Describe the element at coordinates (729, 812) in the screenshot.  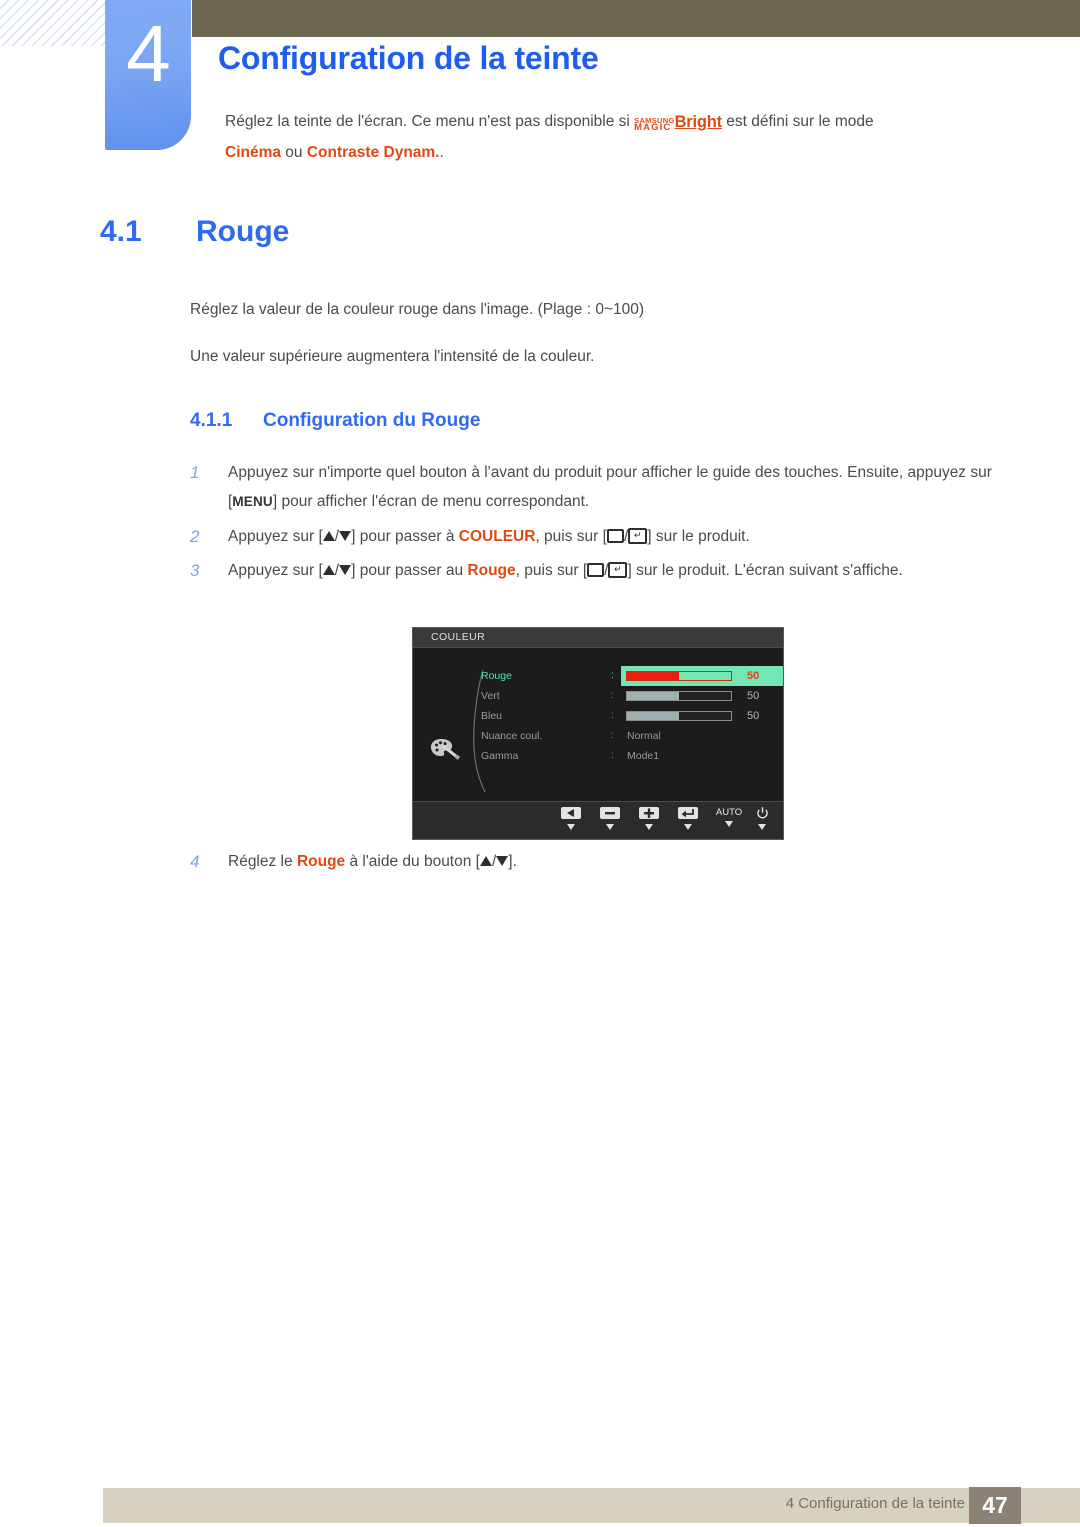
I see `osd-auto-label: AUTO` at that location.